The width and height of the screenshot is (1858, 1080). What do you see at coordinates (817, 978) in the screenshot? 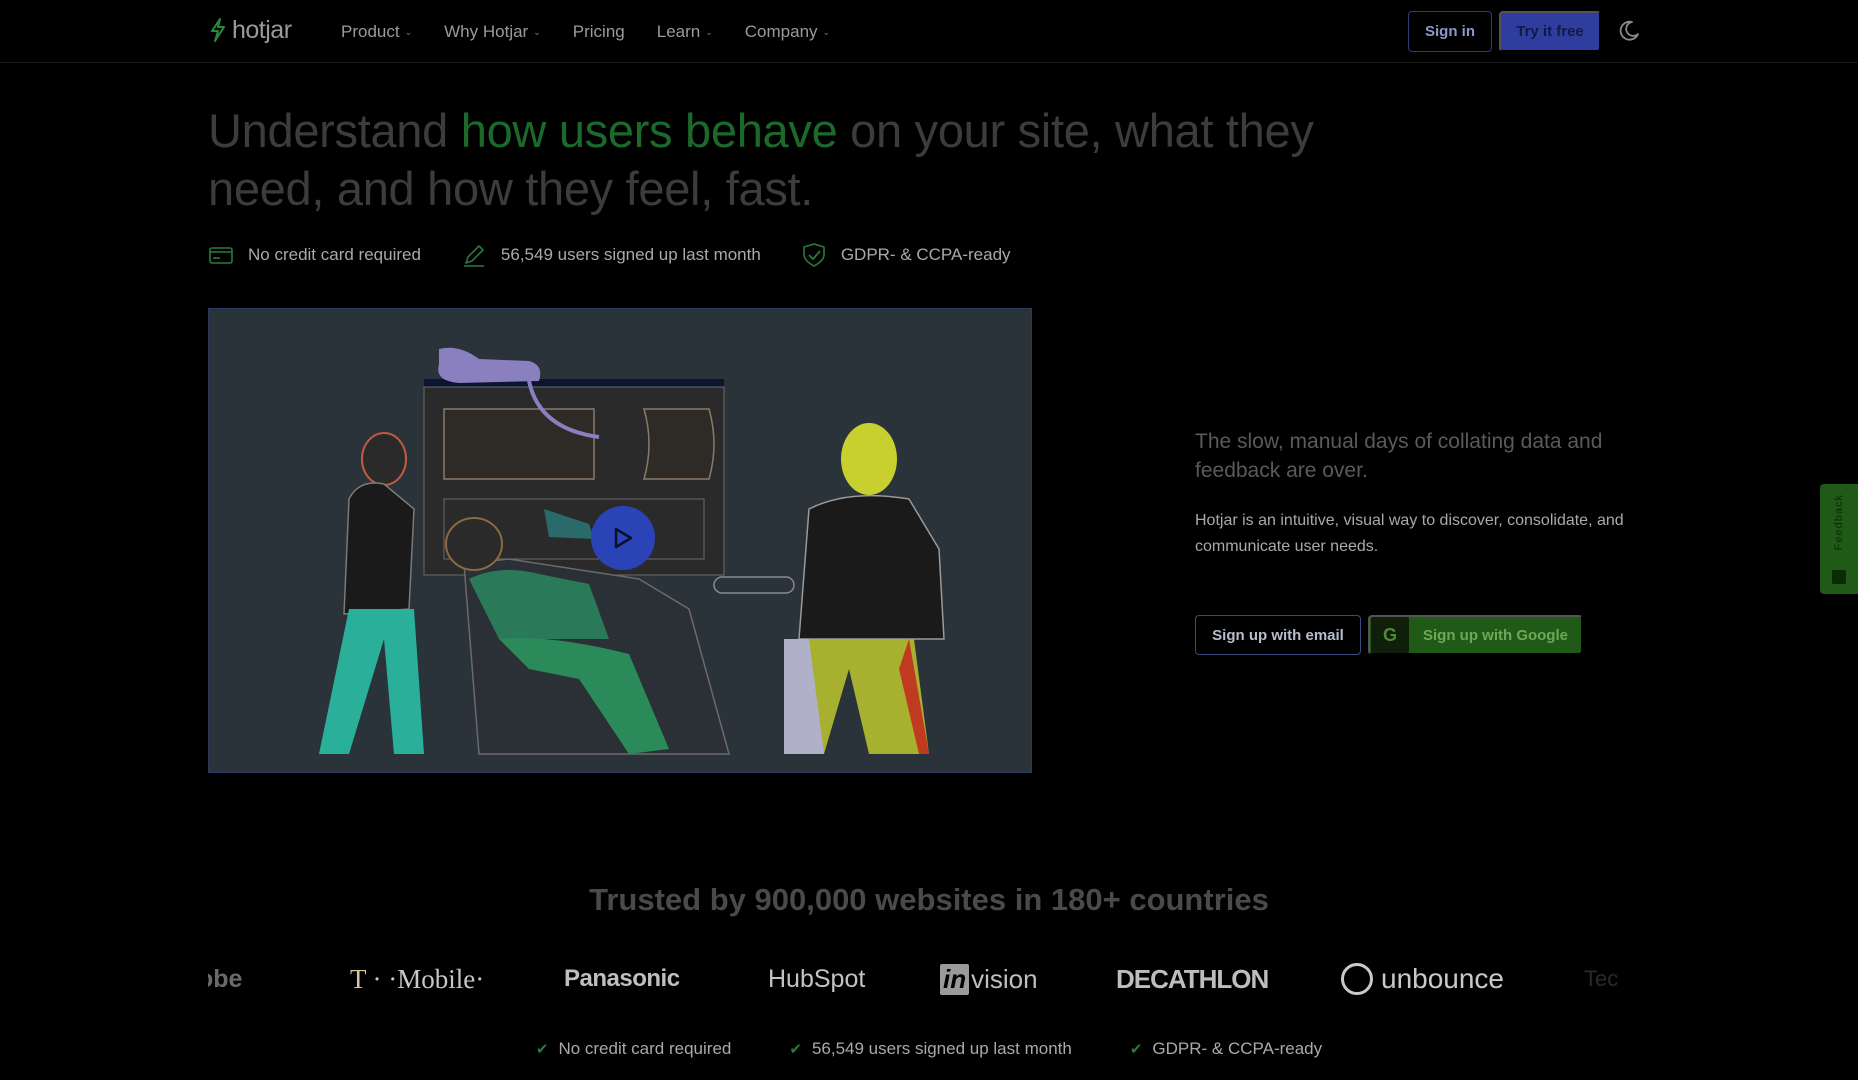
I see `hubspot-logo: HubSpot` at bounding box center [817, 978].